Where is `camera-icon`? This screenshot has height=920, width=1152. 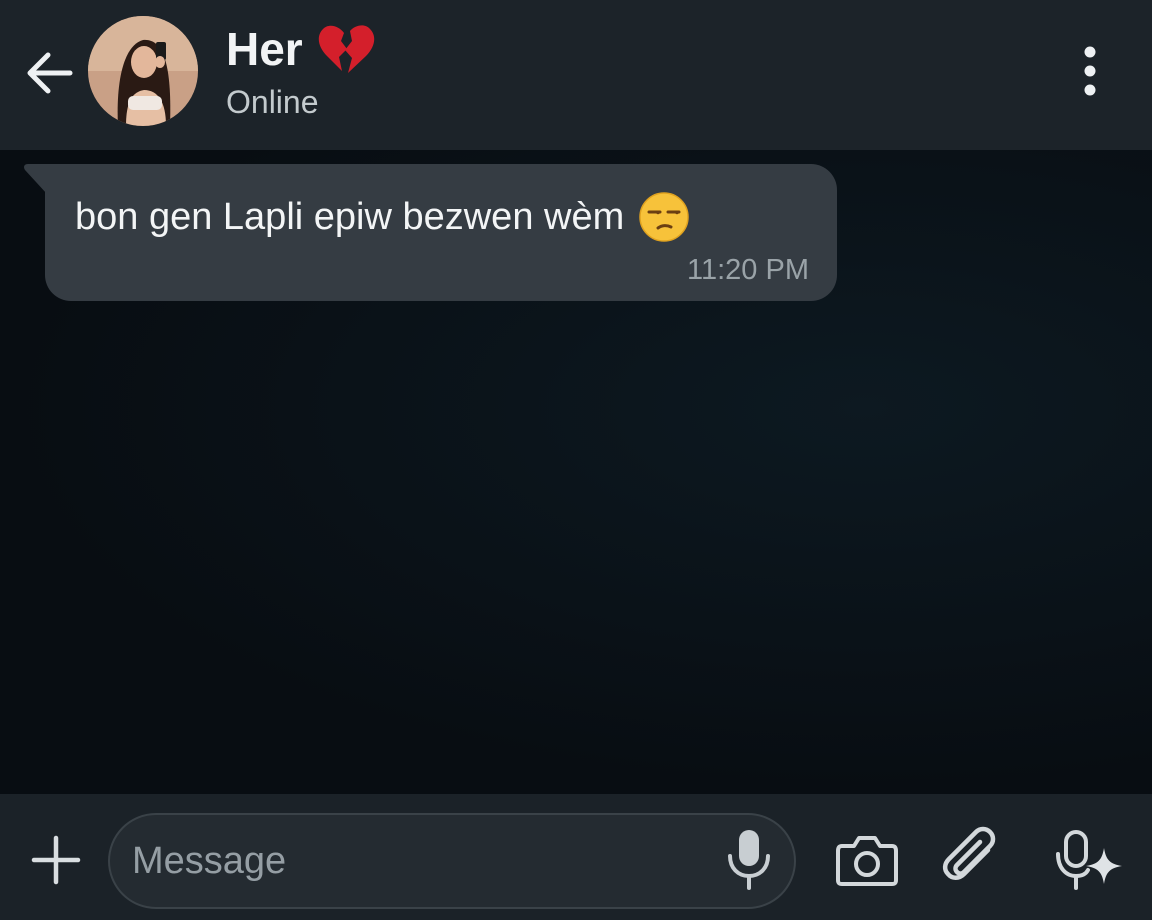 camera-icon is located at coordinates (867, 861).